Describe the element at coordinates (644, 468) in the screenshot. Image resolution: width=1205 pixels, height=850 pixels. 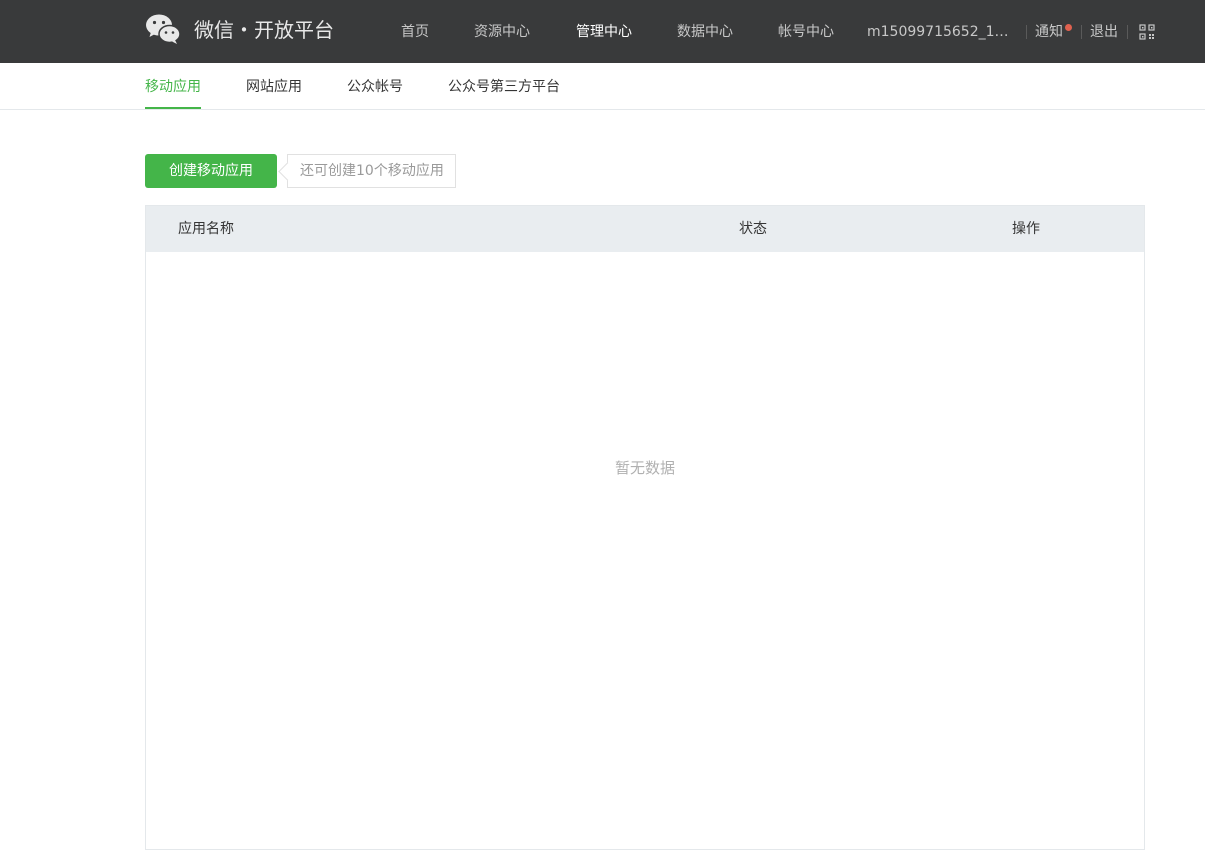
I see `empty-state-text: 暂无数据` at that location.